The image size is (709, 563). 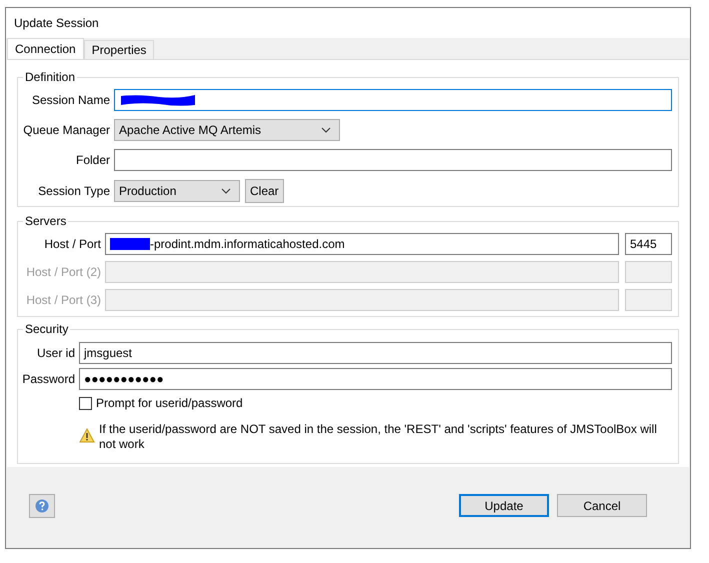 I want to click on field-label: Password, so click(x=48, y=379).